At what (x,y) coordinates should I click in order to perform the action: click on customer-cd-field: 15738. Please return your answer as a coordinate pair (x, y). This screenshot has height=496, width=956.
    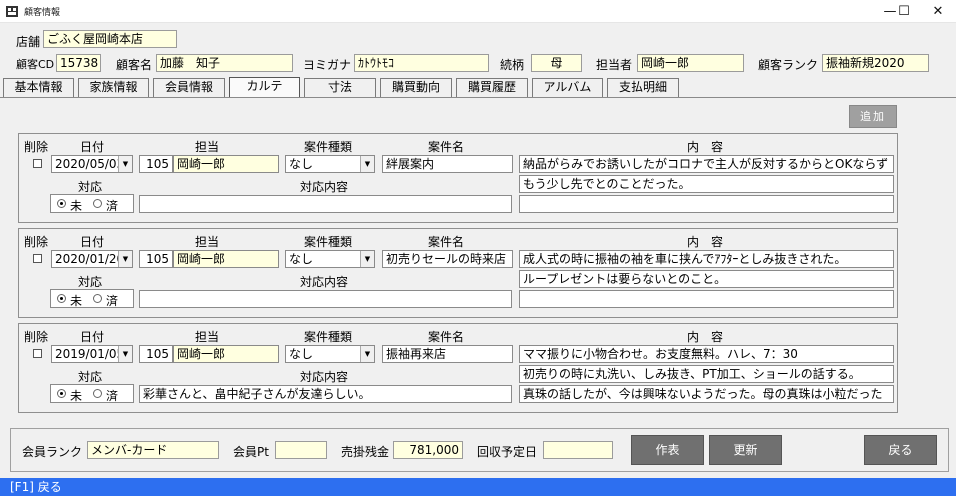
    Looking at the image, I should click on (78, 63).